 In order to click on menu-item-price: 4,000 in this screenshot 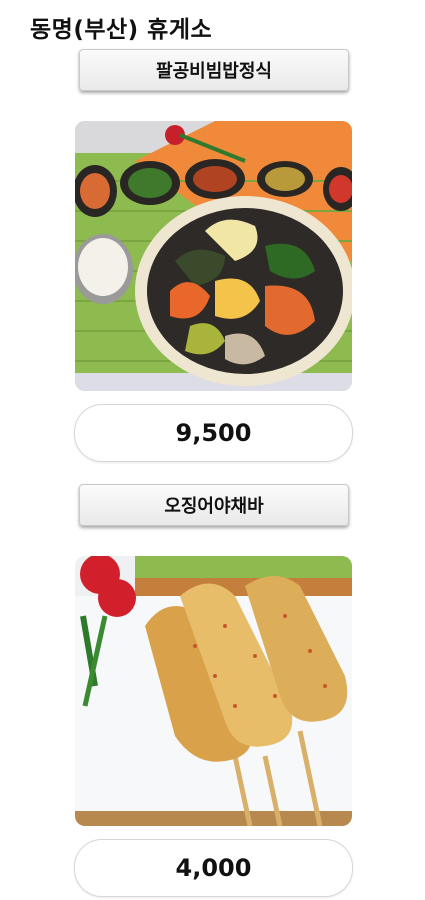, I will do `click(213, 868)`.